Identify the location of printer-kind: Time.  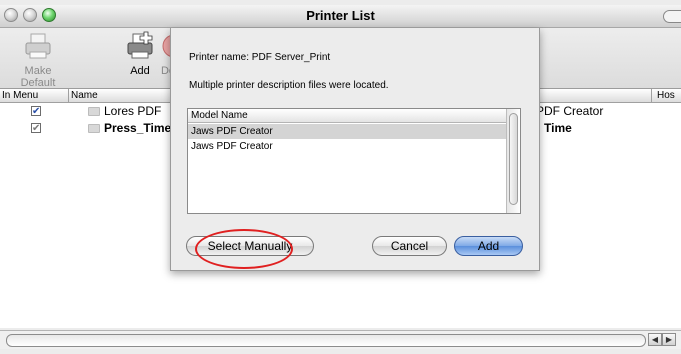
(558, 128).